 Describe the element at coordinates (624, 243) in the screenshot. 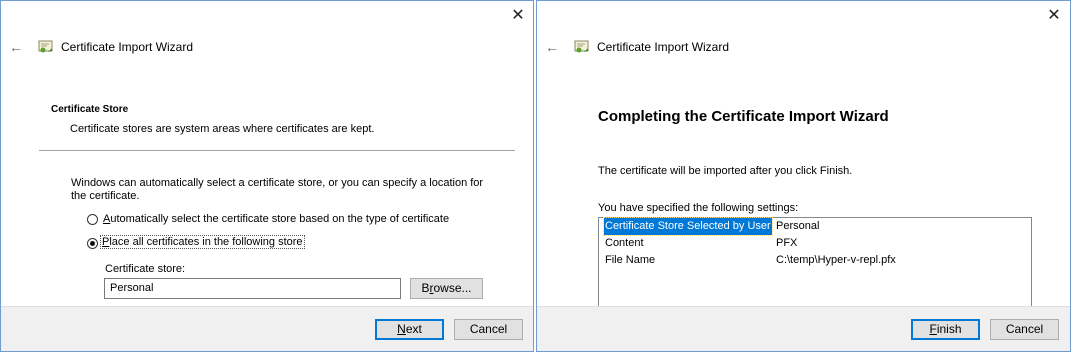

I see `setting-name: Content` at that location.